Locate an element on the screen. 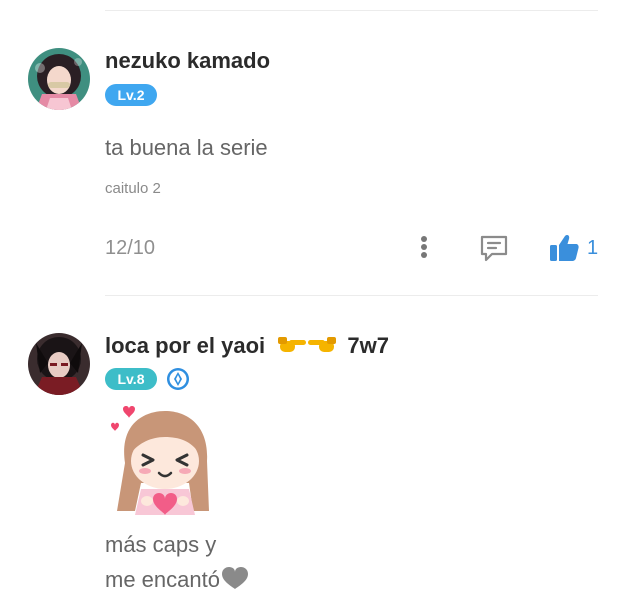 This screenshot has width=625, height=600. reply-icon is located at coordinates (494, 248).